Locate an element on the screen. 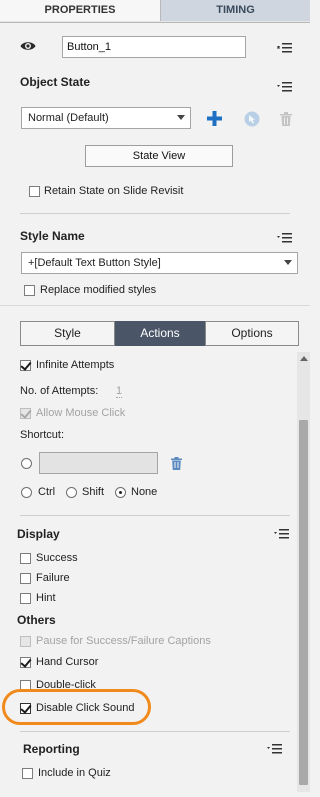 This screenshot has width=320, height=797. tab-properties: PROPERTIES is located at coordinates (80, 10).